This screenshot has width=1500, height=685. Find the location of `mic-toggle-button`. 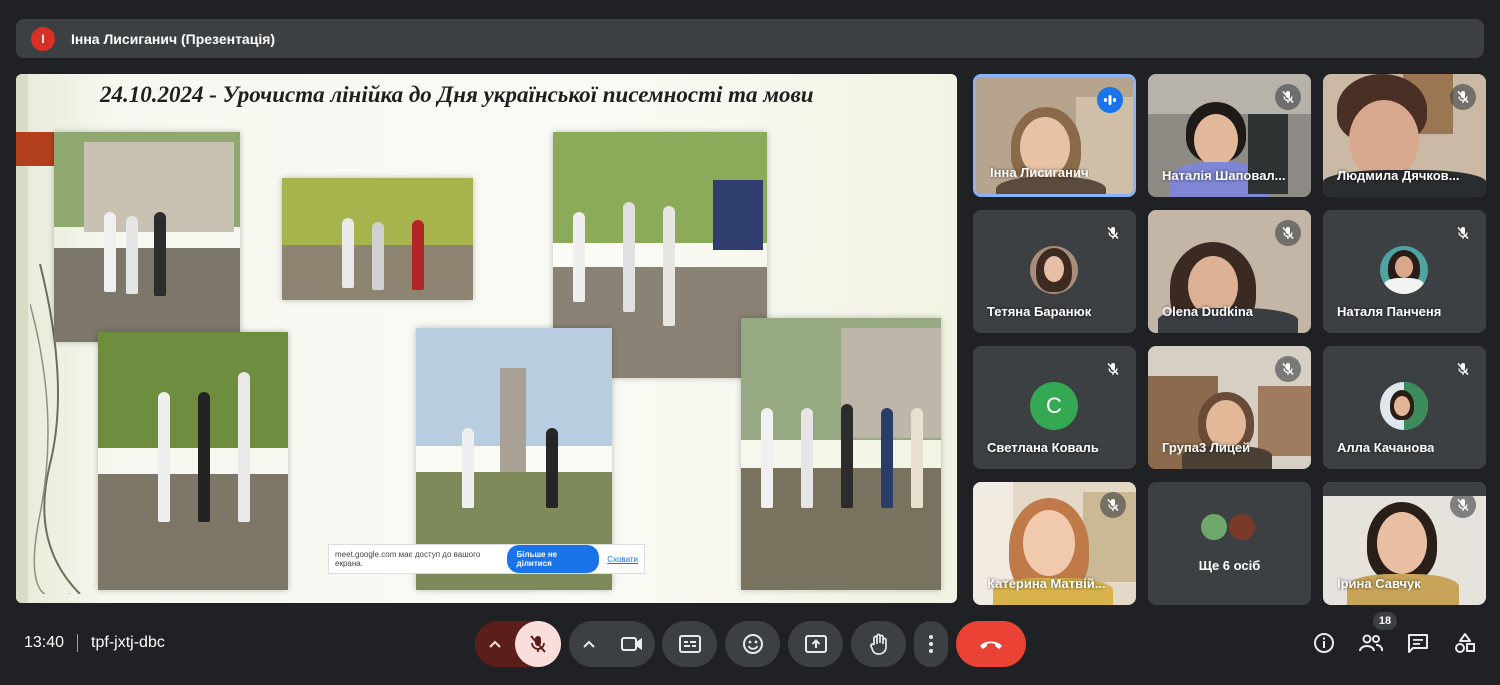

mic-toggle-button is located at coordinates (538, 644).